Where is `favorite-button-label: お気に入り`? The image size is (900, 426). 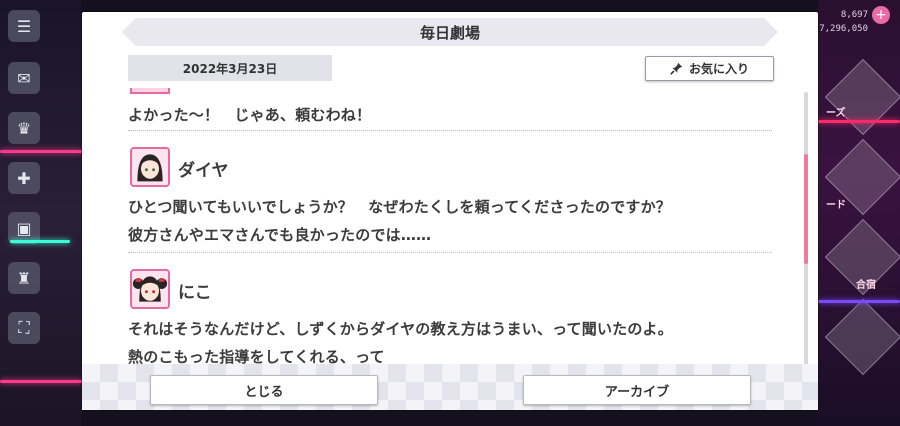
favorite-button-label: お気に入り is located at coordinates (718, 69).